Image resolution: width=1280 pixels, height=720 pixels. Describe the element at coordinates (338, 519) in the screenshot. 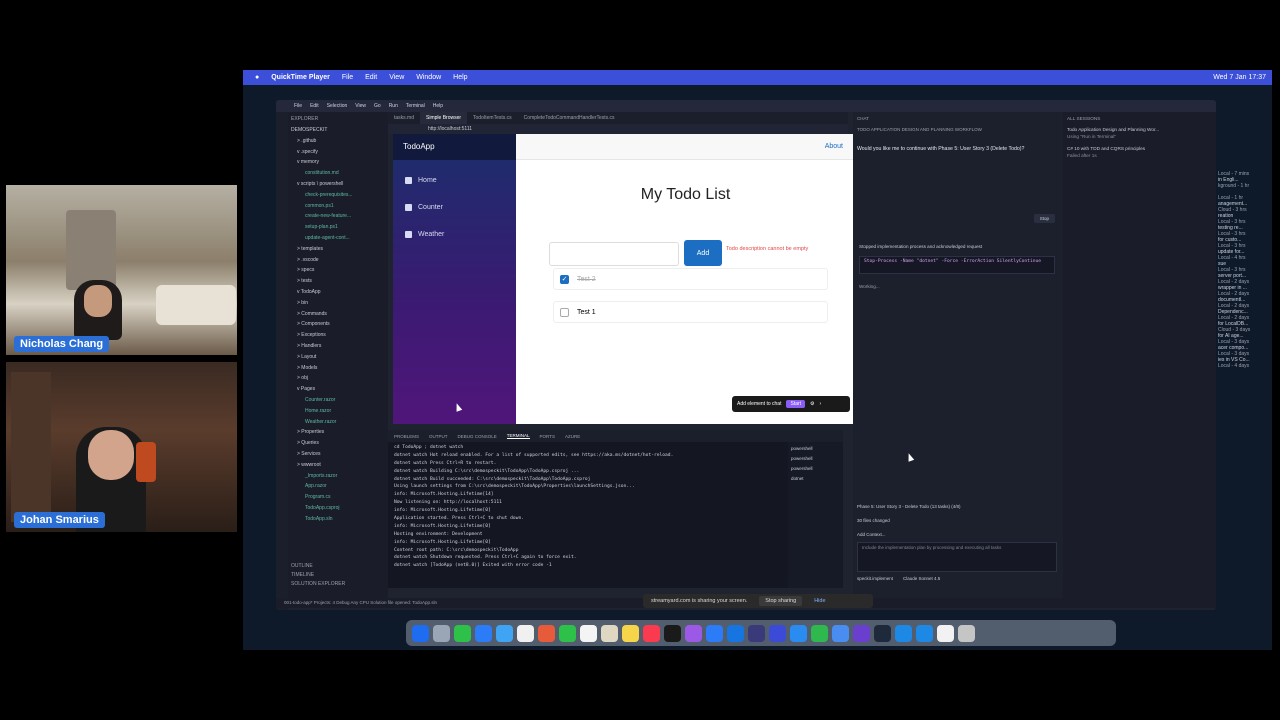

I see `tree-file: TodoApp.sln` at that location.